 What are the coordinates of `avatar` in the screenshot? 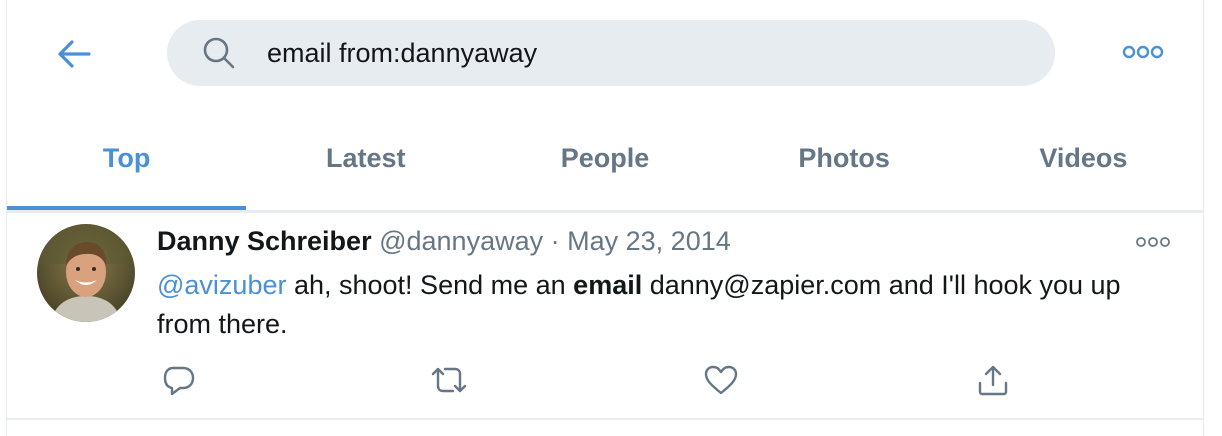 It's located at (86, 273).